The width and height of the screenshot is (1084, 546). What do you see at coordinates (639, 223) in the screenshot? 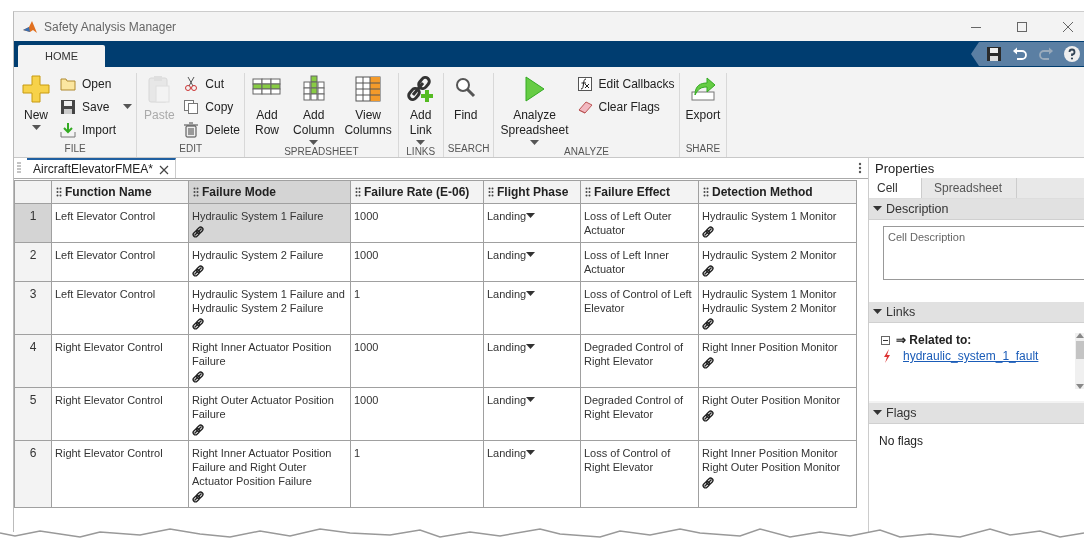
I see `table-cell: Loss of Left Outer Actuator` at bounding box center [639, 223].